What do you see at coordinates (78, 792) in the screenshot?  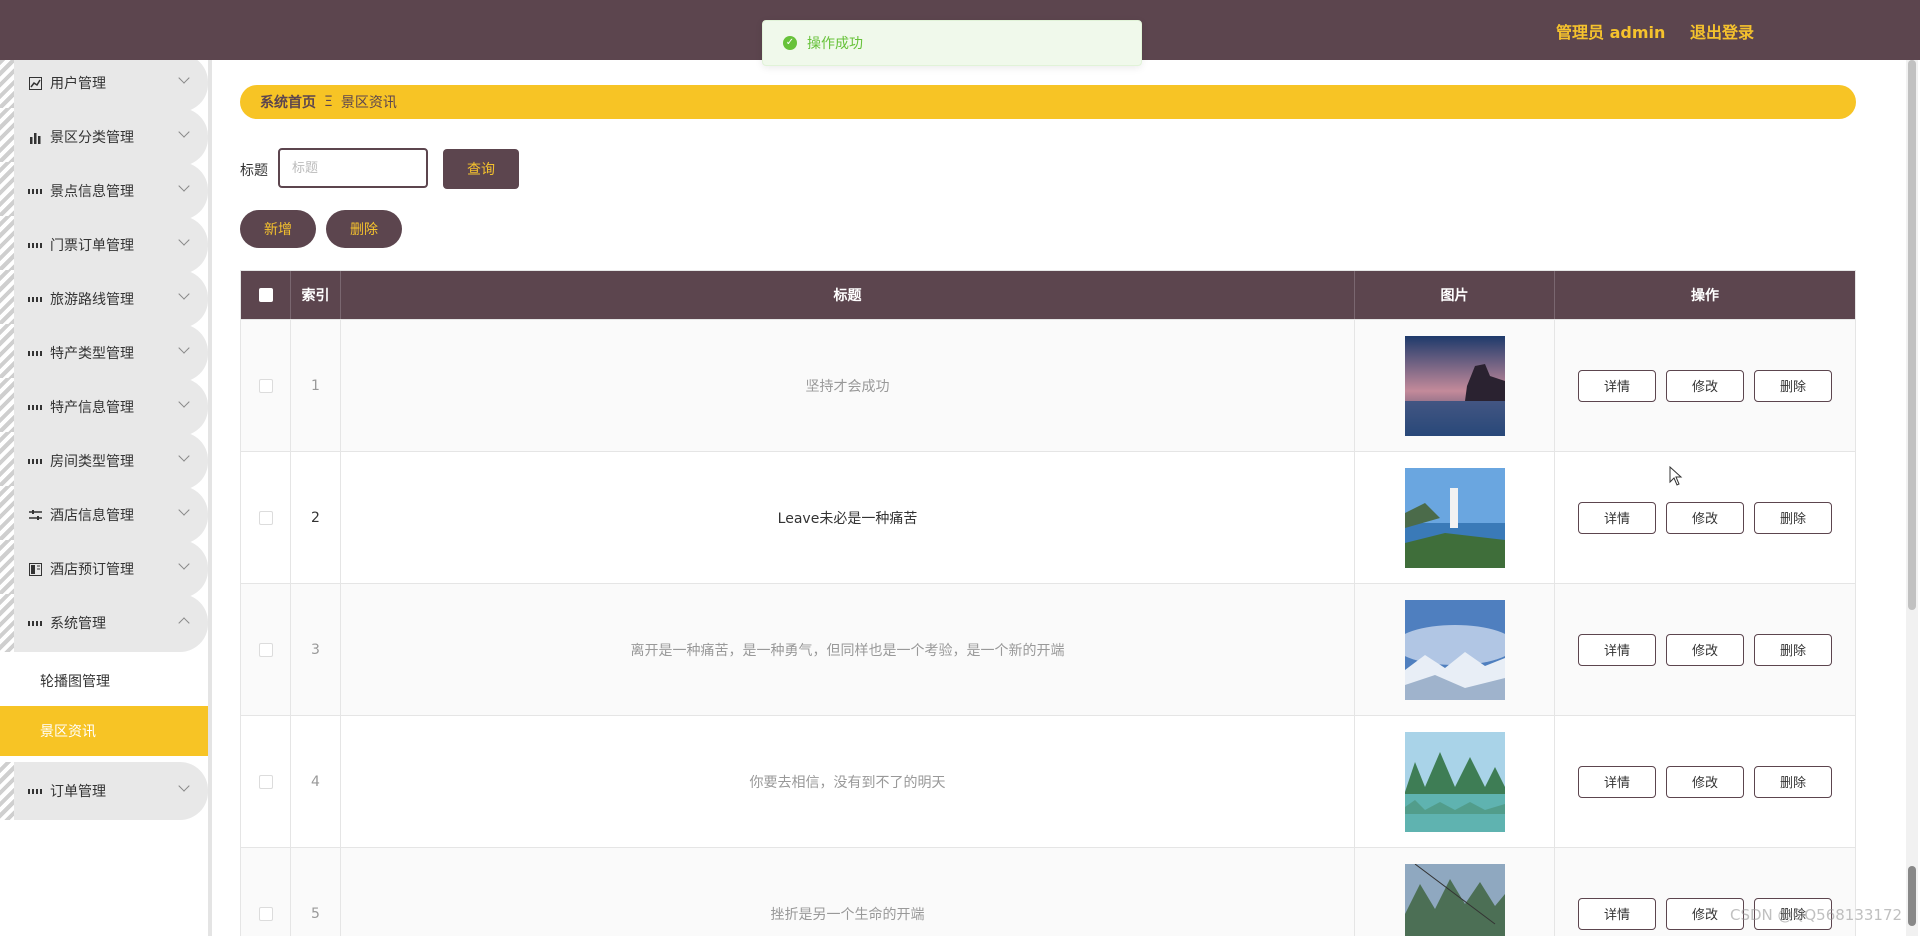 I see `sidebar-item-label: 订单管理` at bounding box center [78, 792].